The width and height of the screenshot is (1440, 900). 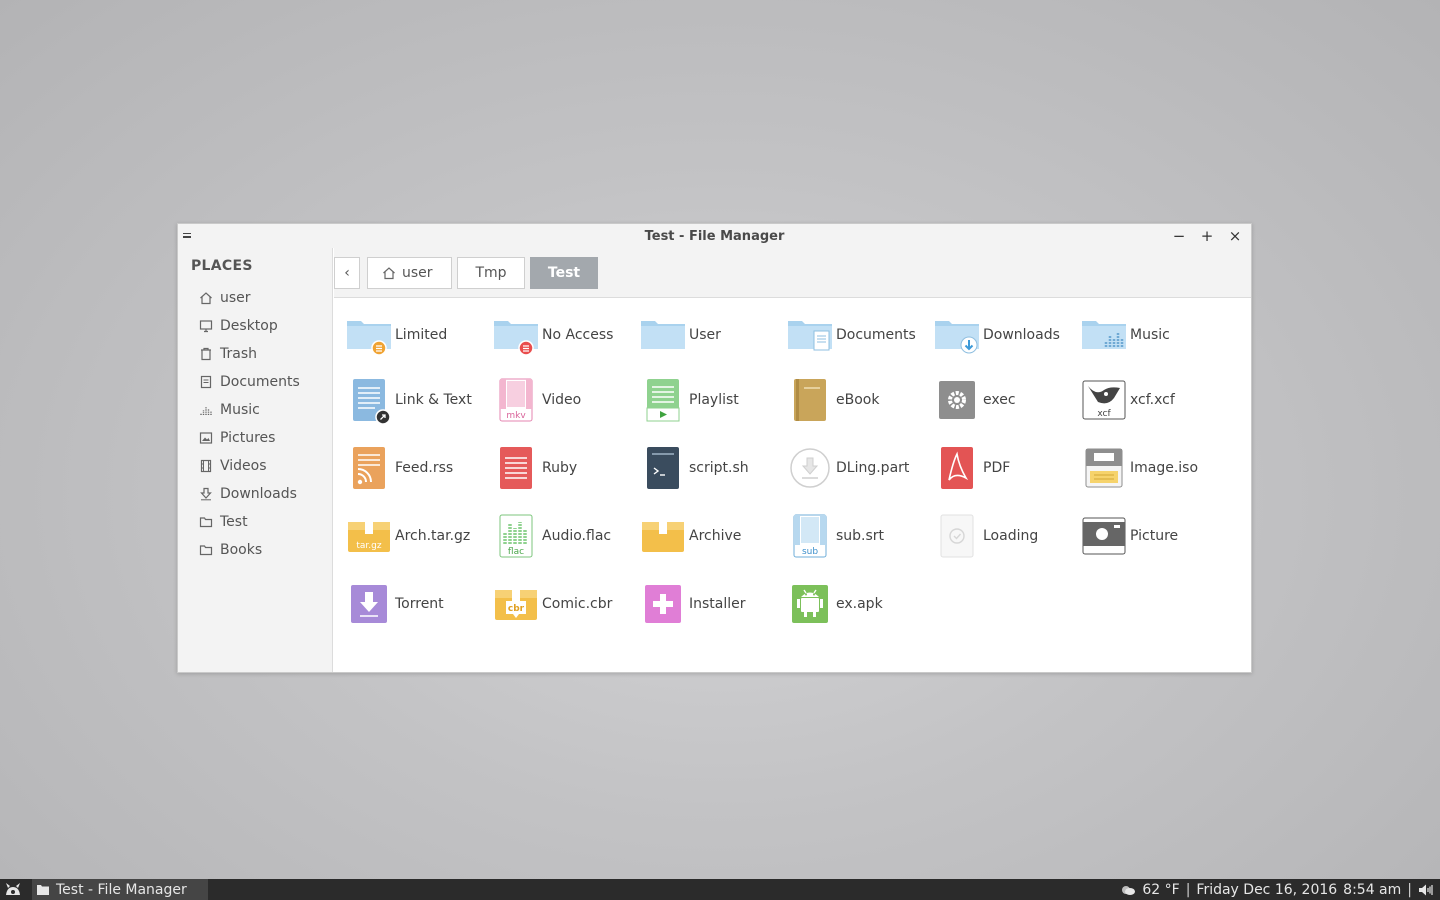 What do you see at coordinates (1005, 468) in the screenshot?
I see `file-item: PDF` at bounding box center [1005, 468].